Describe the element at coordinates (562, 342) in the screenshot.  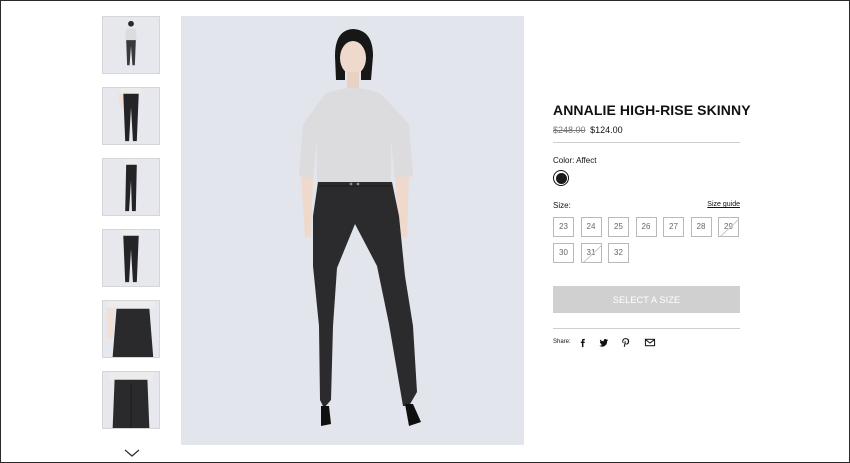
I see `share-label: Share:` at that location.